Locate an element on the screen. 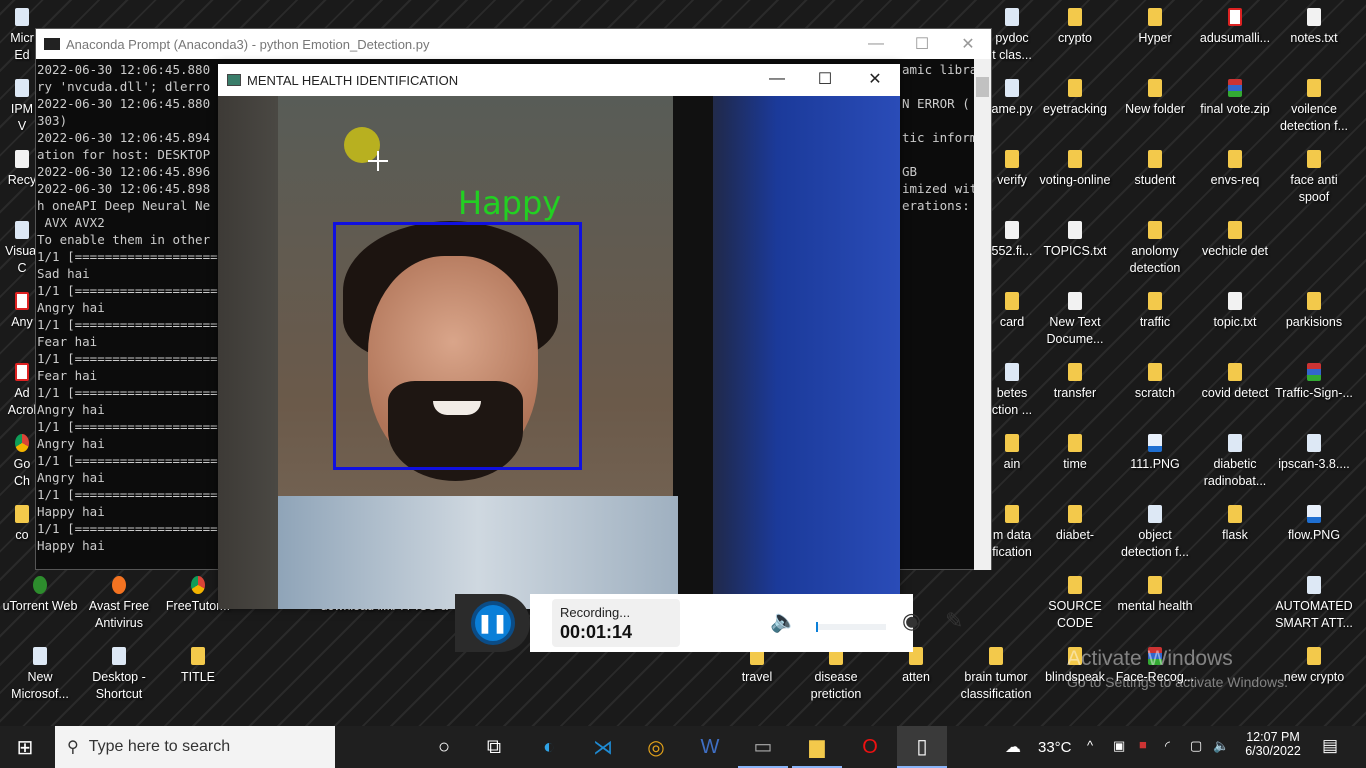 The width and height of the screenshot is (1366, 768). pen-icon: ✎ is located at coordinates (954, 621).